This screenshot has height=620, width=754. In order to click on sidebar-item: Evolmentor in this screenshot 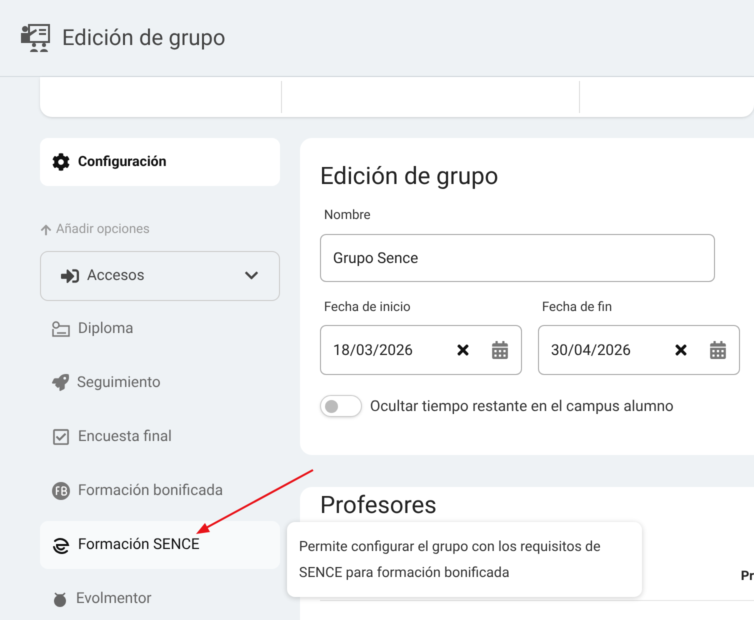, I will do `click(160, 597)`.